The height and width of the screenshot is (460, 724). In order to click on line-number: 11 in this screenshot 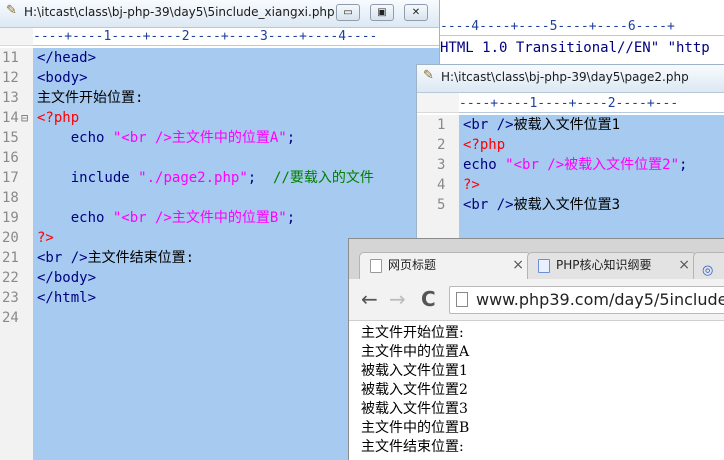, I will do `click(10, 58)`.